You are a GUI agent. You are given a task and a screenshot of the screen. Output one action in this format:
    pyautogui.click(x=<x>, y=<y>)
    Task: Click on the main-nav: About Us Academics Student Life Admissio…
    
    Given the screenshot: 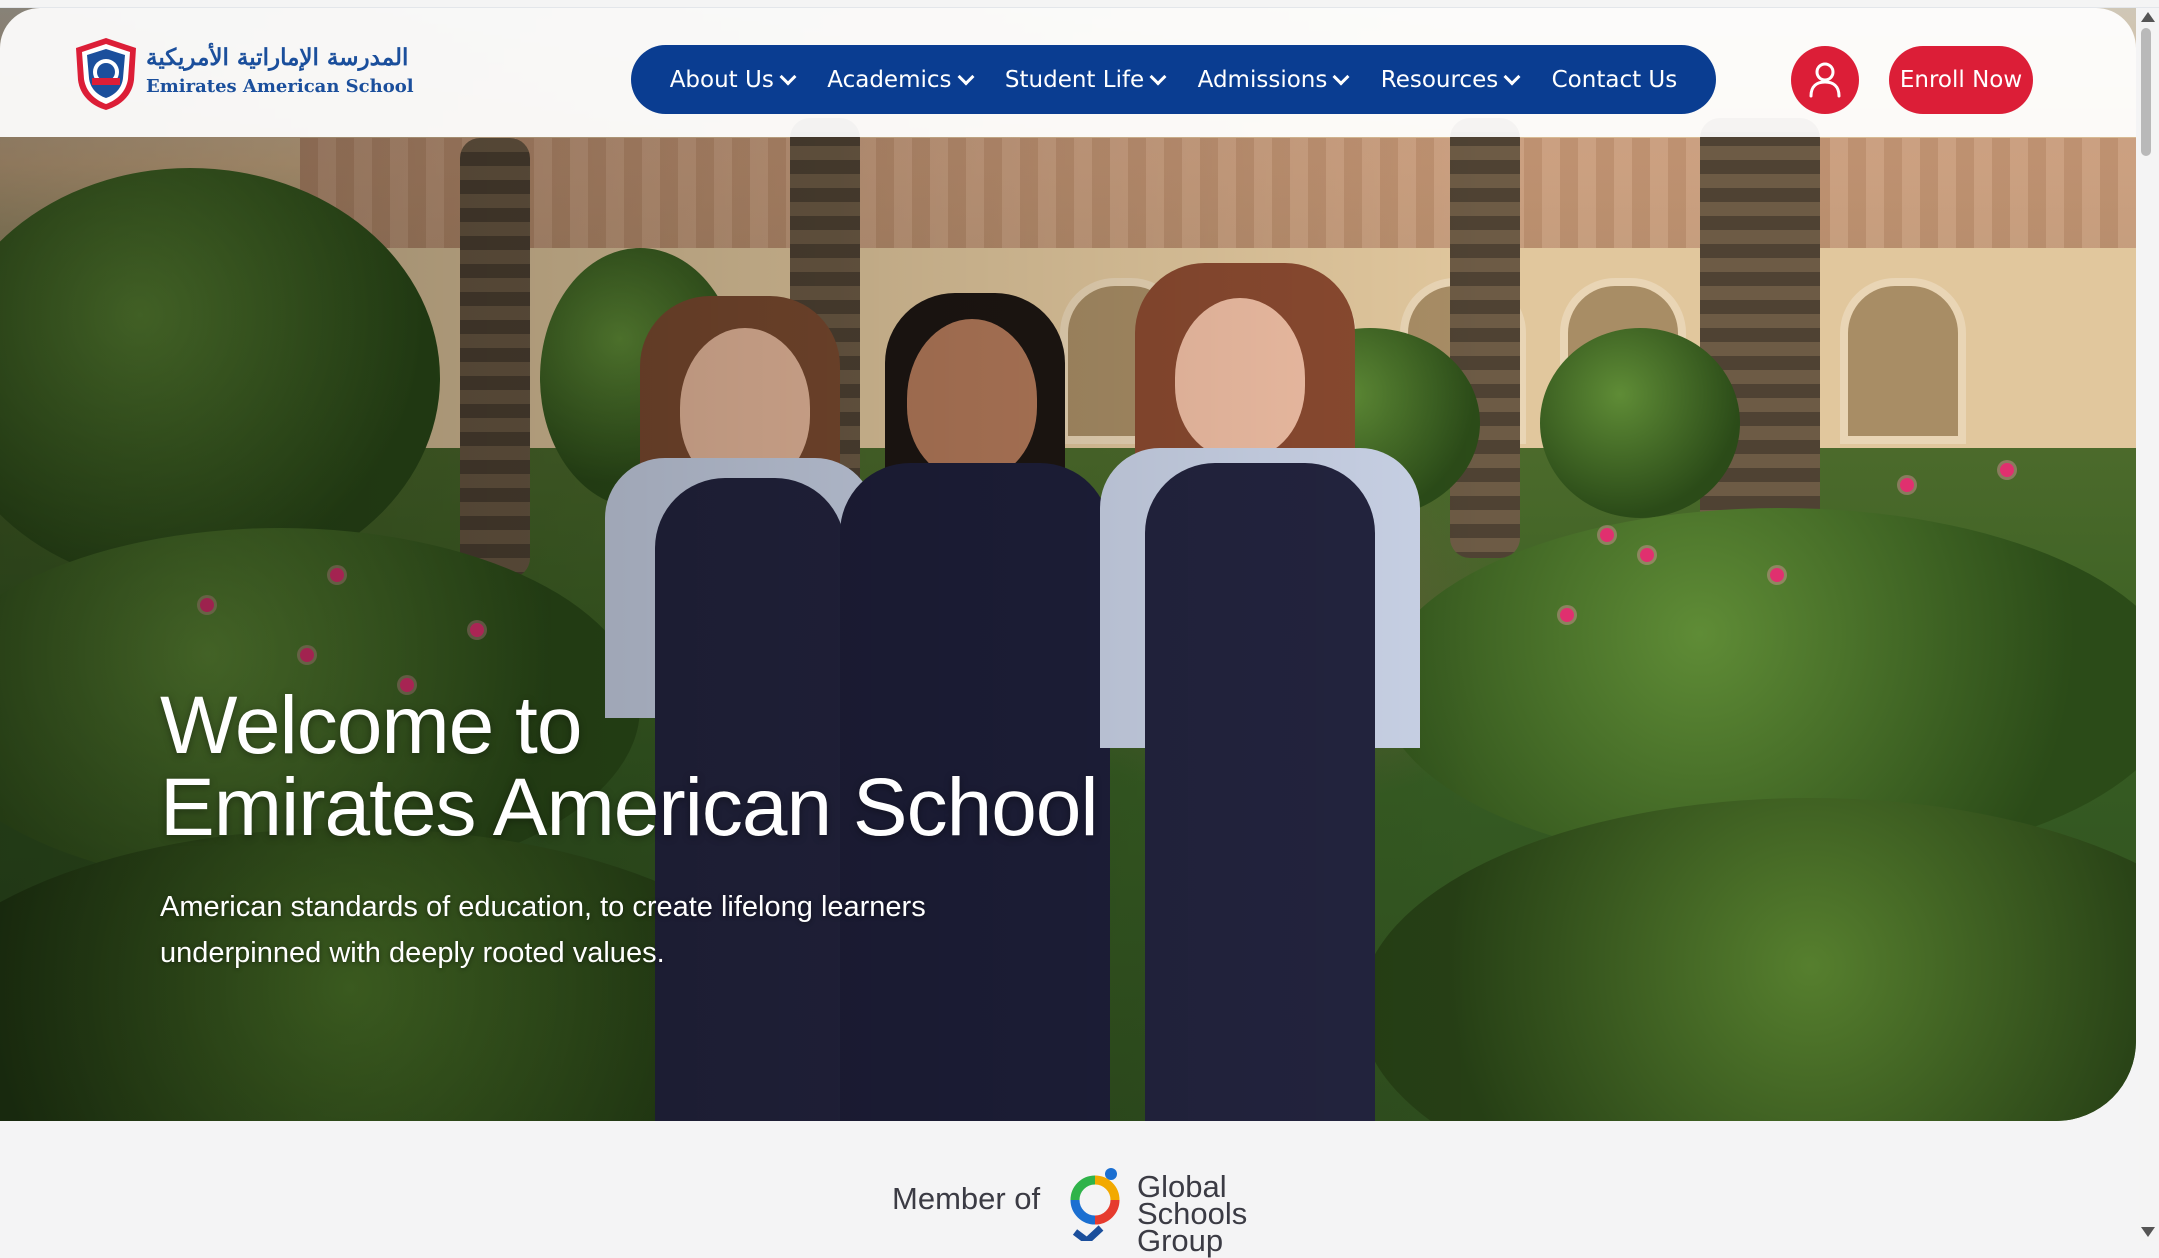 What is the action you would take?
    pyautogui.click(x=1173, y=79)
    